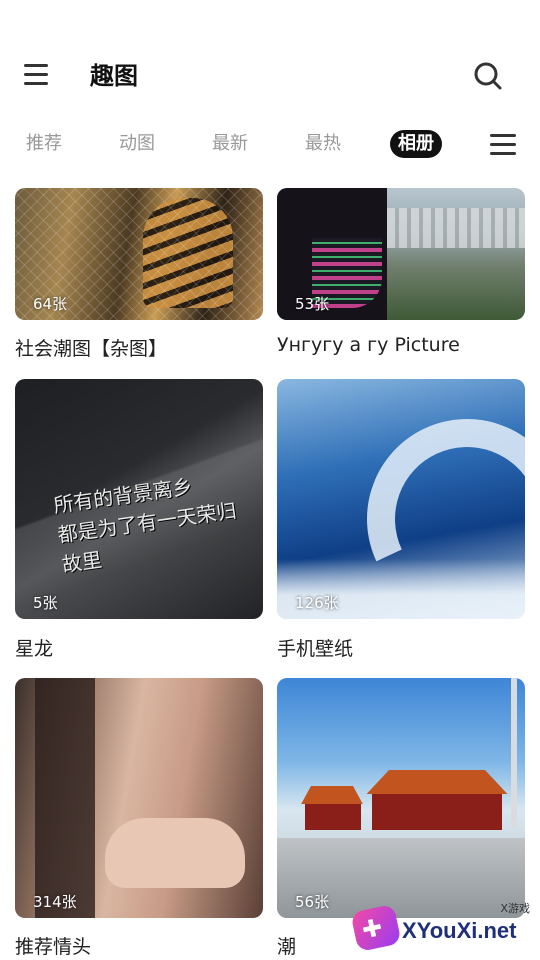  What do you see at coordinates (401, 499) in the screenshot?
I see `album-thumbnail: 126张` at bounding box center [401, 499].